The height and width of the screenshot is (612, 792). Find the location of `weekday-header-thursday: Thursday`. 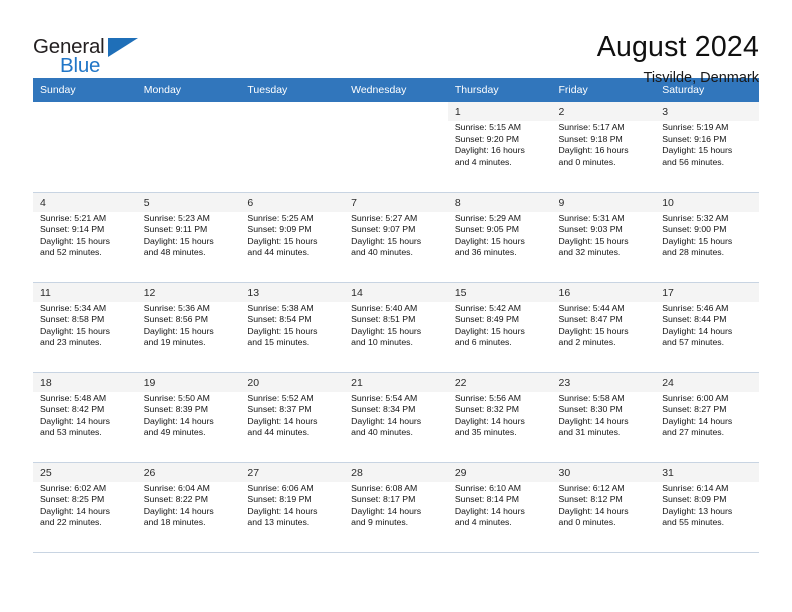

weekday-header-thursday: Thursday is located at coordinates (499, 90).